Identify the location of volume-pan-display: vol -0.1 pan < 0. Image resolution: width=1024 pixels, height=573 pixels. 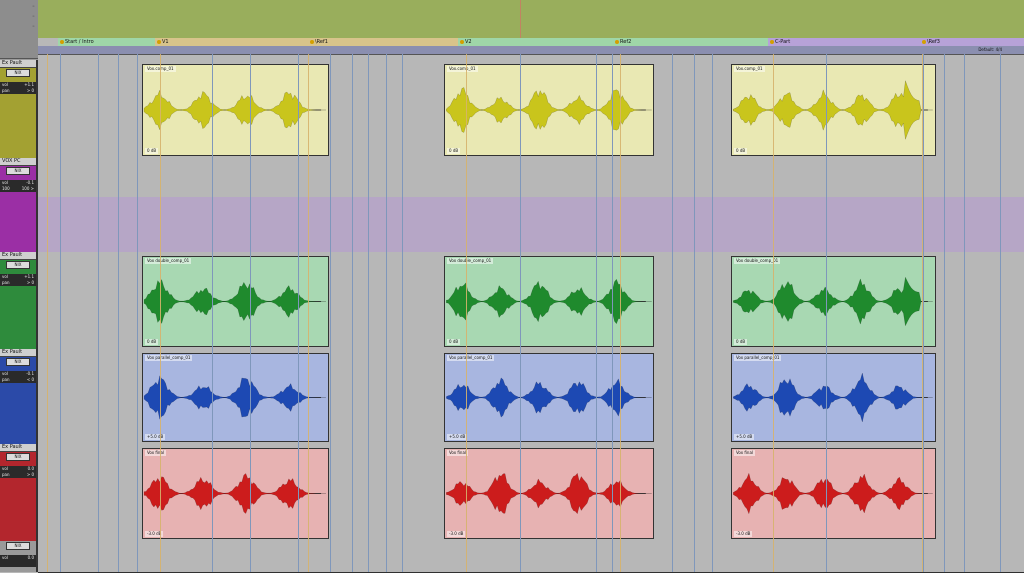
(18, 377).